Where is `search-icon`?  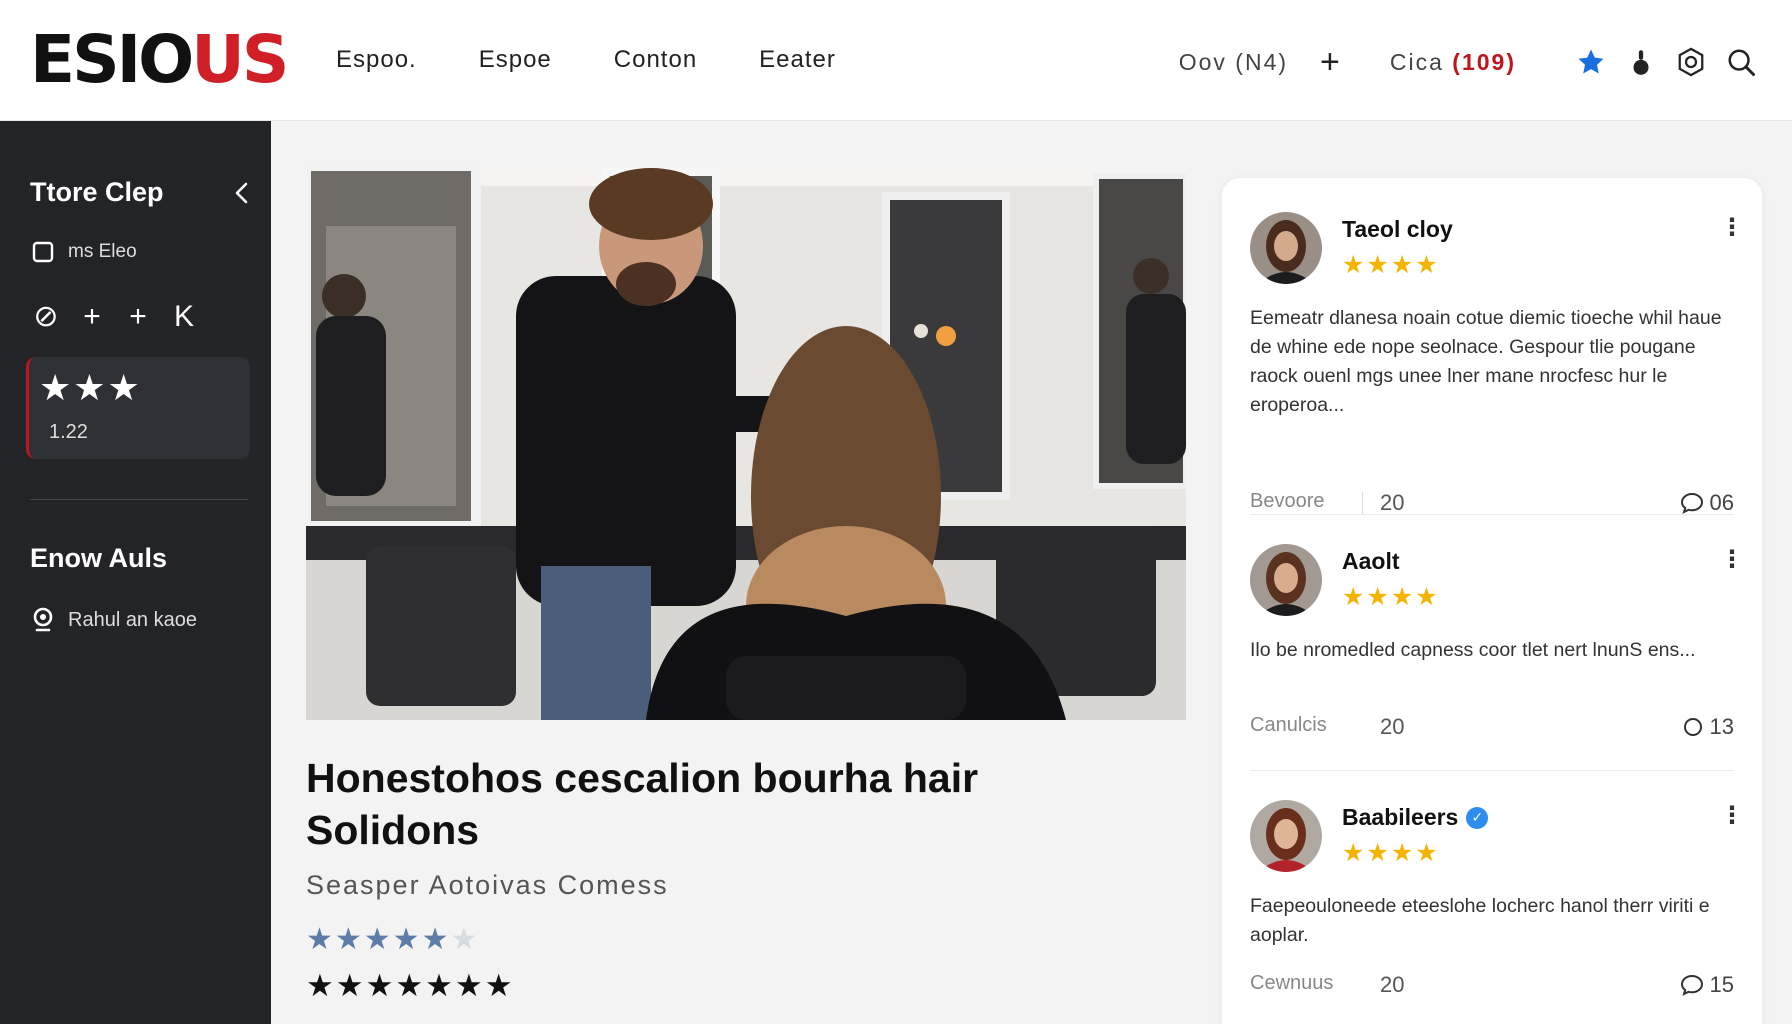 search-icon is located at coordinates (1741, 62).